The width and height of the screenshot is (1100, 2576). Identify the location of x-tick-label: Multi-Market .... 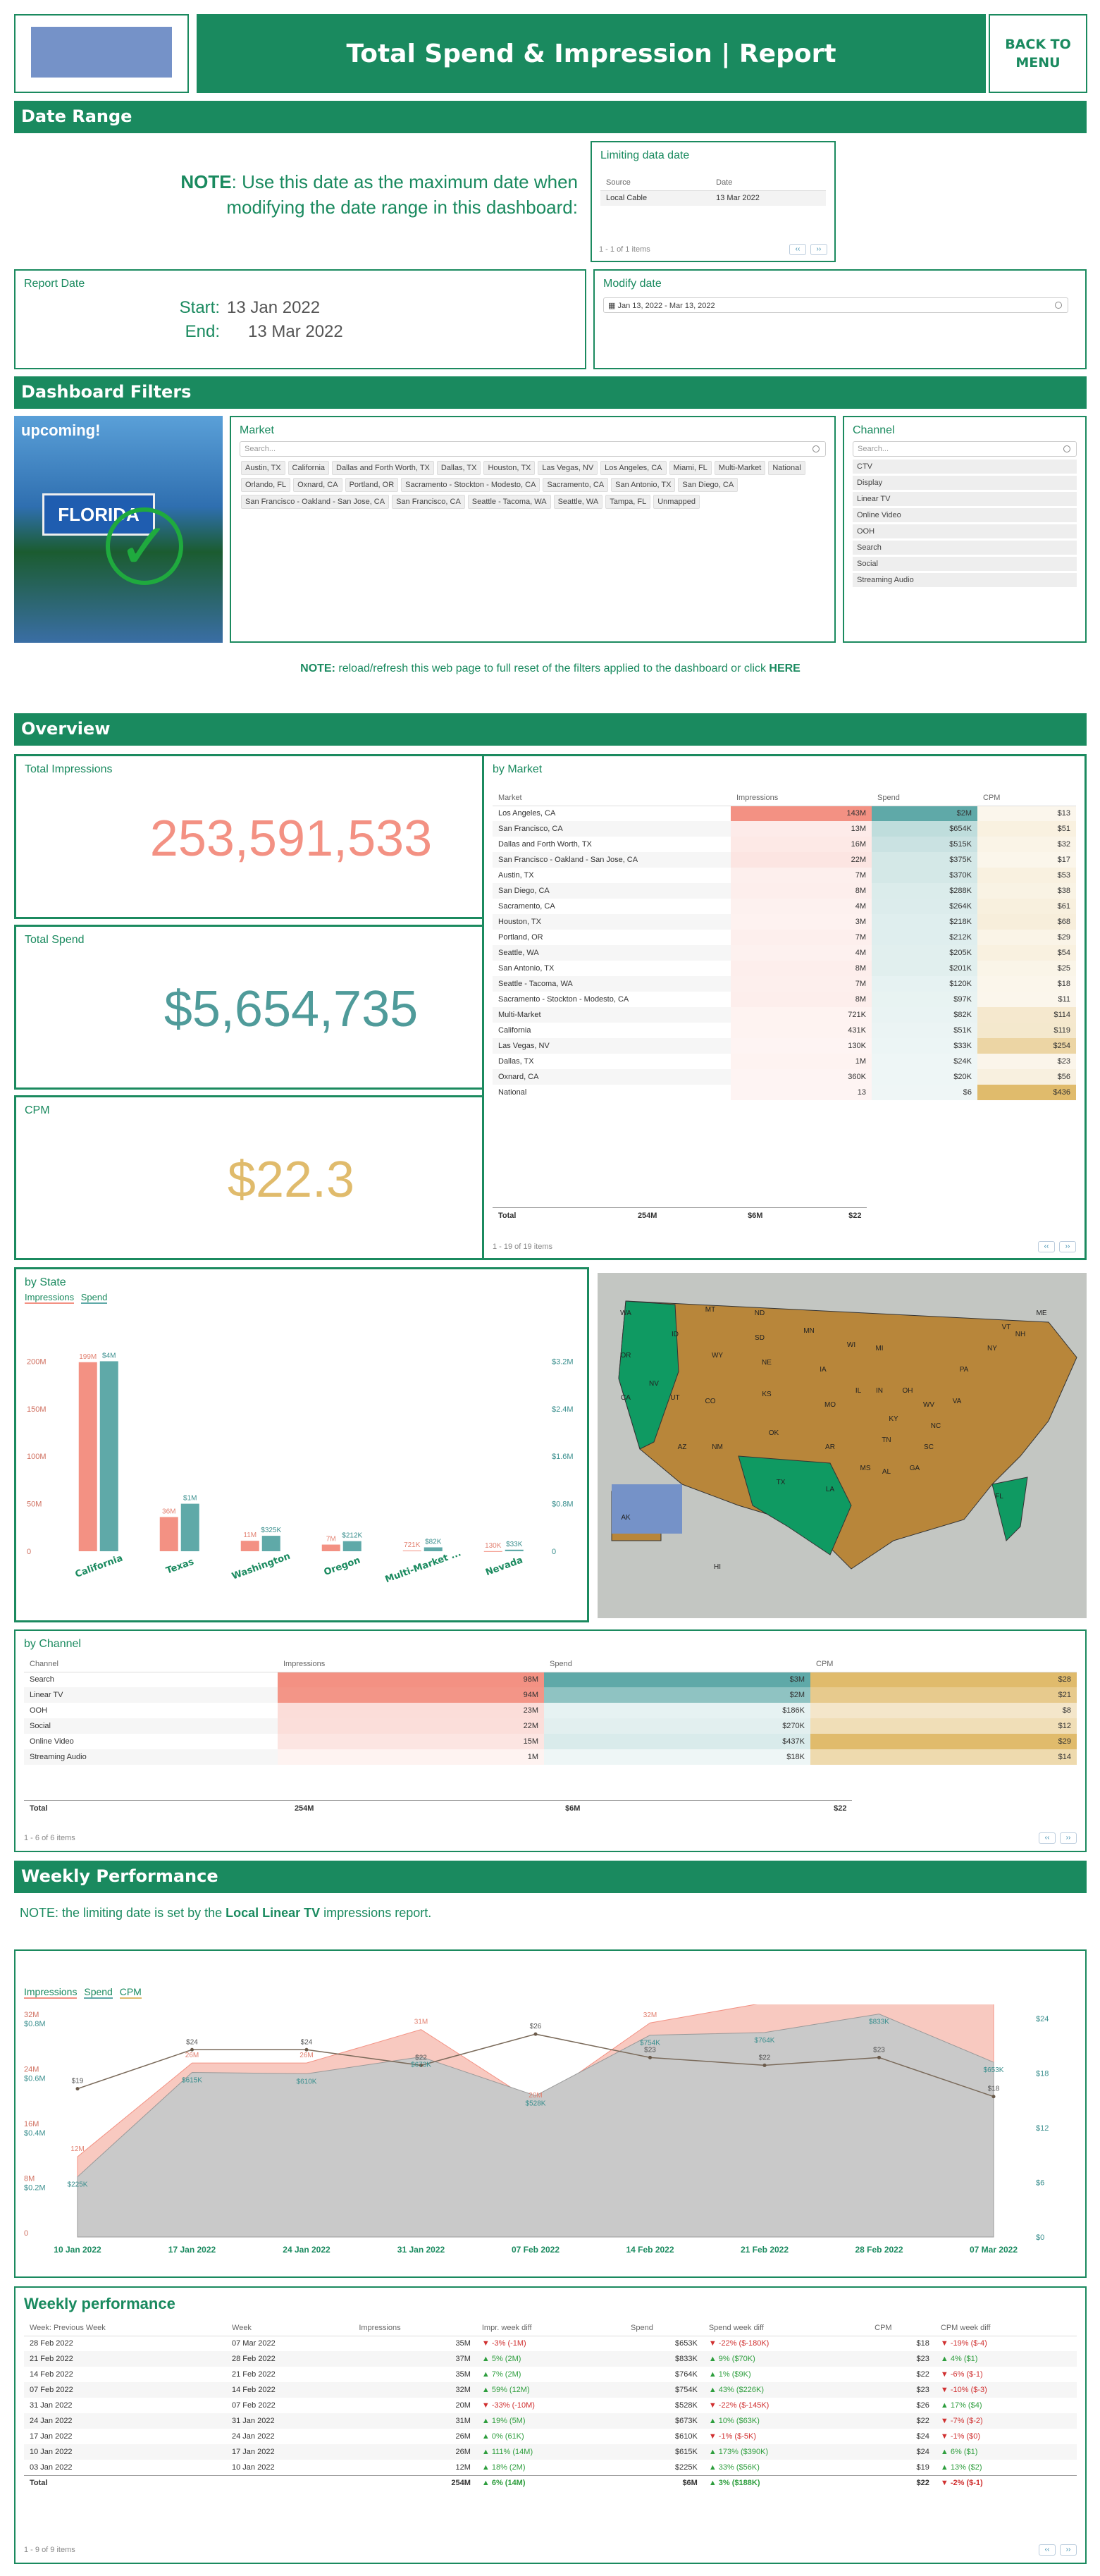
(423, 1567).